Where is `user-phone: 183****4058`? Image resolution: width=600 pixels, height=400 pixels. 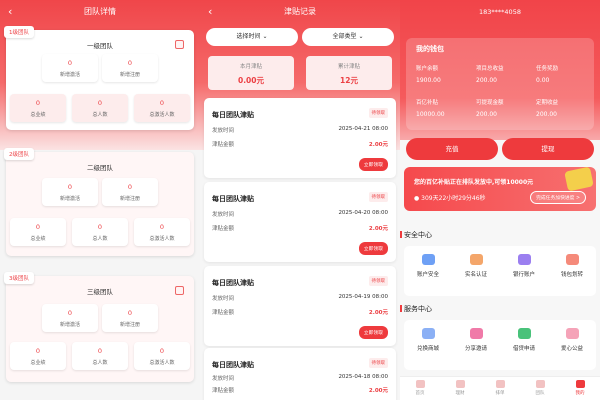 user-phone: 183****4058 is located at coordinates (500, 12).